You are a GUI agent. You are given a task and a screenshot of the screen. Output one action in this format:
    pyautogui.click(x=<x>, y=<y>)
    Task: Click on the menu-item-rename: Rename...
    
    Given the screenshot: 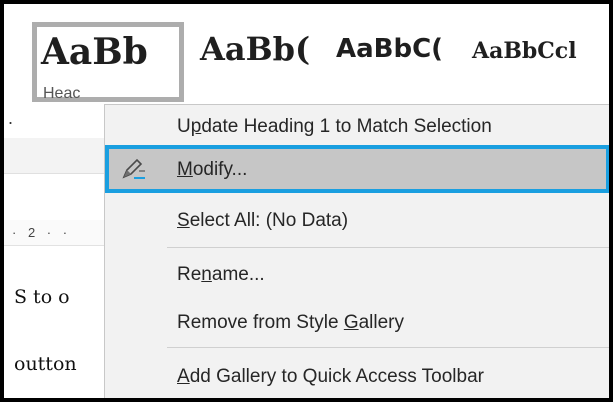 What is the action you would take?
    pyautogui.click(x=357, y=275)
    